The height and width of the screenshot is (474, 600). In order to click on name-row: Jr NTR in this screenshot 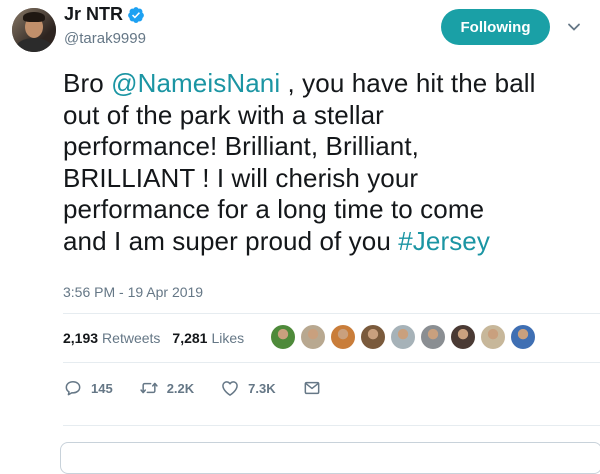, I will do `click(104, 14)`.